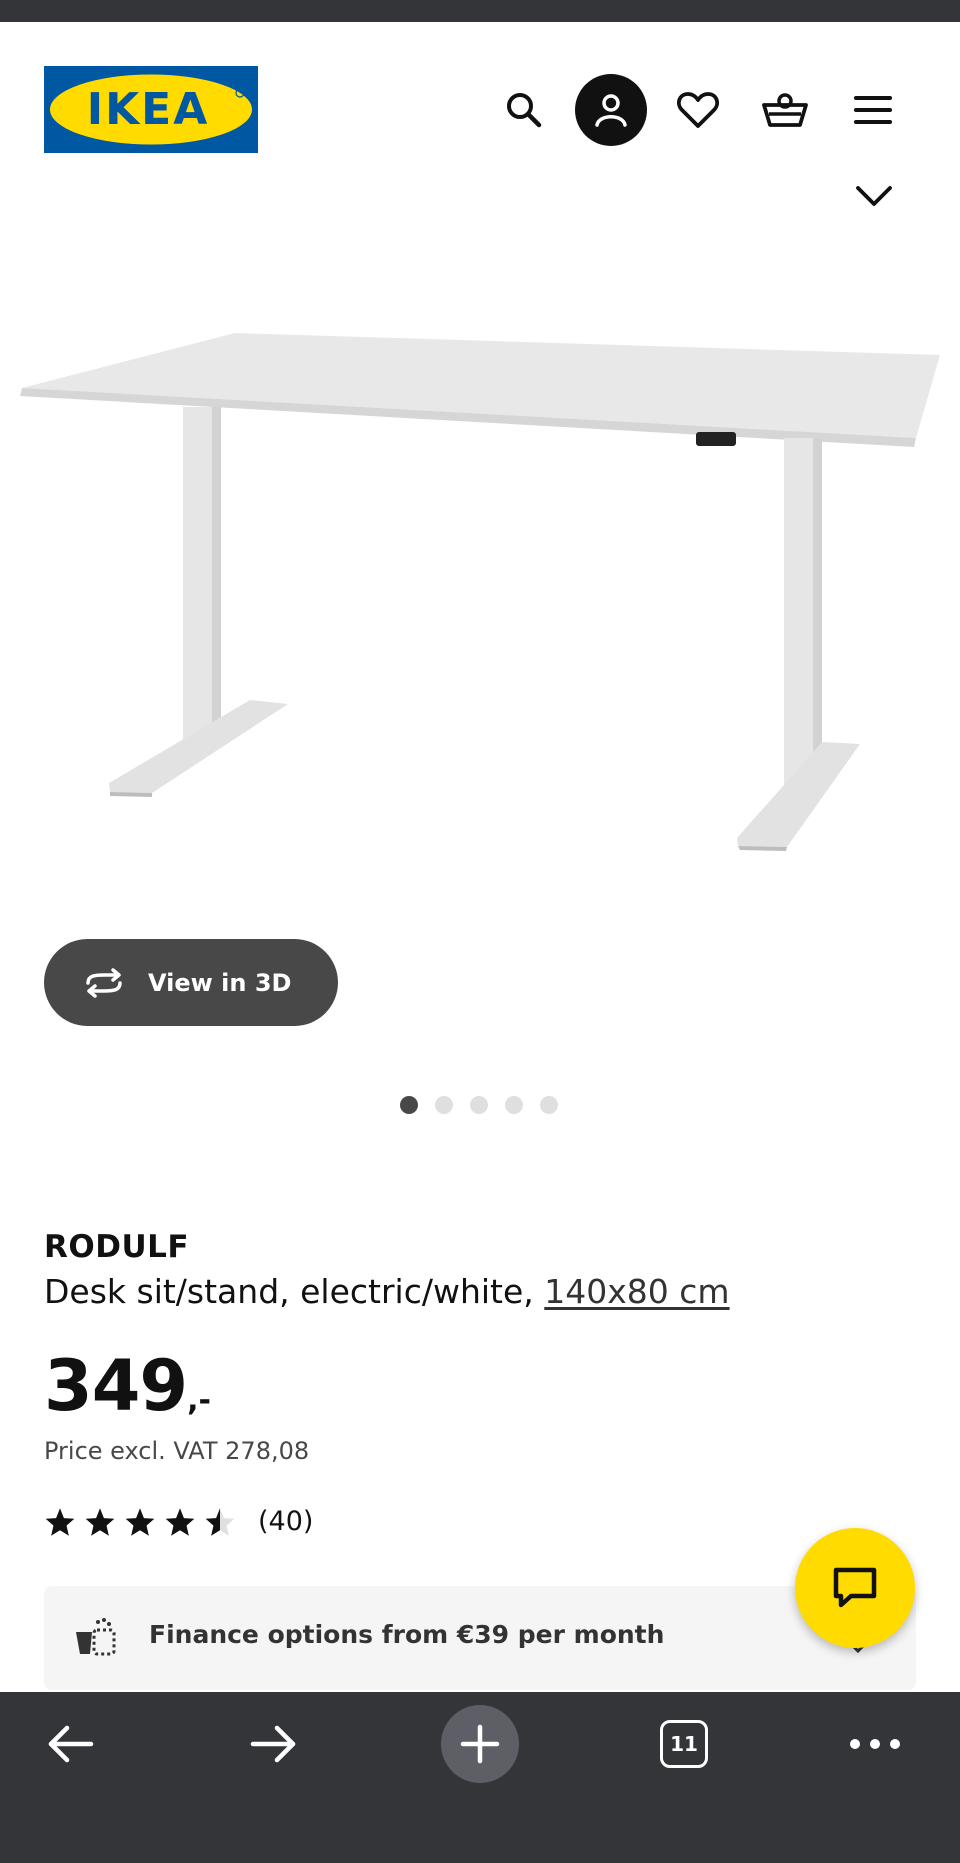 The height and width of the screenshot is (1863, 960). What do you see at coordinates (104, 982) in the screenshot?
I see `rotate-3d-icon` at bounding box center [104, 982].